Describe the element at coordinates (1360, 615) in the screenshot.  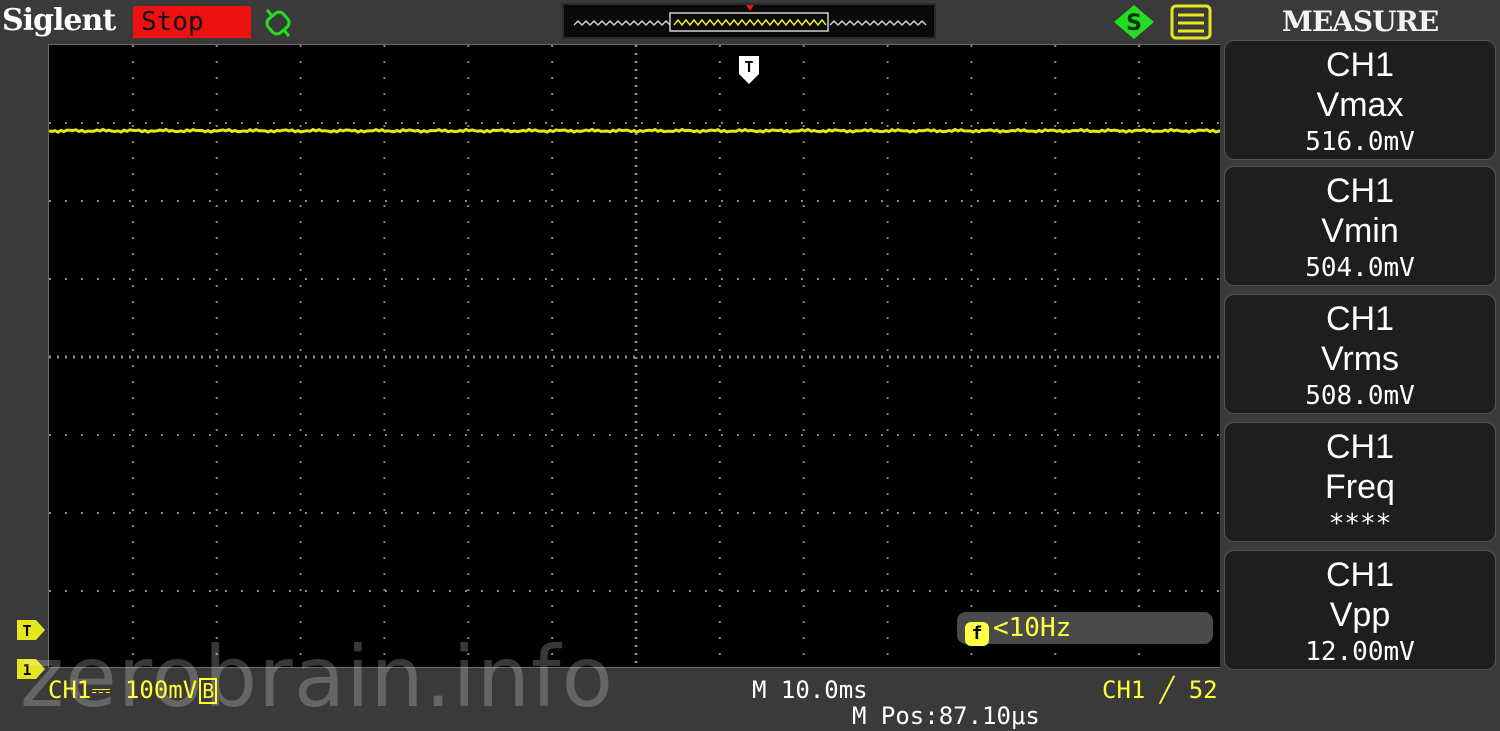
I see `measure-param: Vpp` at that location.